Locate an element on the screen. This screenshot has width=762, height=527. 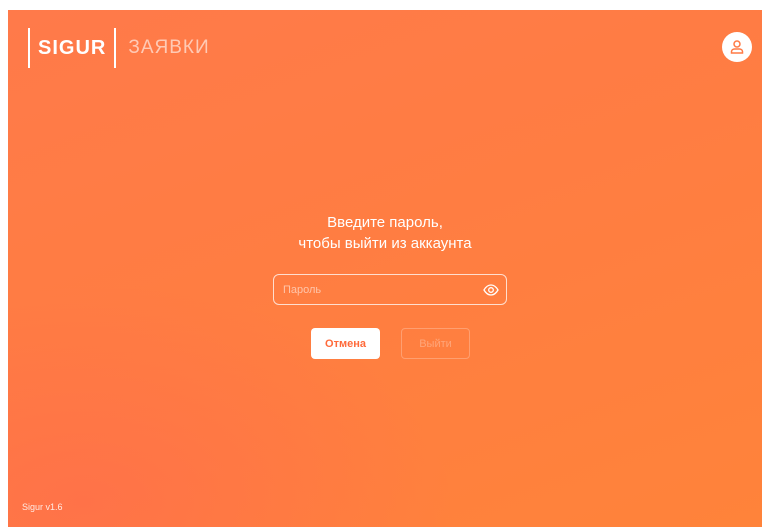
user-profile-button is located at coordinates (737, 47).